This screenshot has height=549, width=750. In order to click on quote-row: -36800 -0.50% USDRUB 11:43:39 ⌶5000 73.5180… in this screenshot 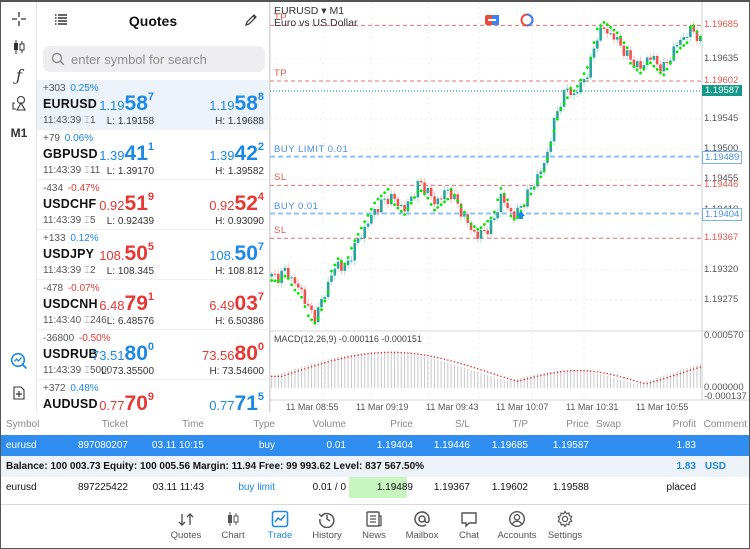, I will do `click(153, 355)`.